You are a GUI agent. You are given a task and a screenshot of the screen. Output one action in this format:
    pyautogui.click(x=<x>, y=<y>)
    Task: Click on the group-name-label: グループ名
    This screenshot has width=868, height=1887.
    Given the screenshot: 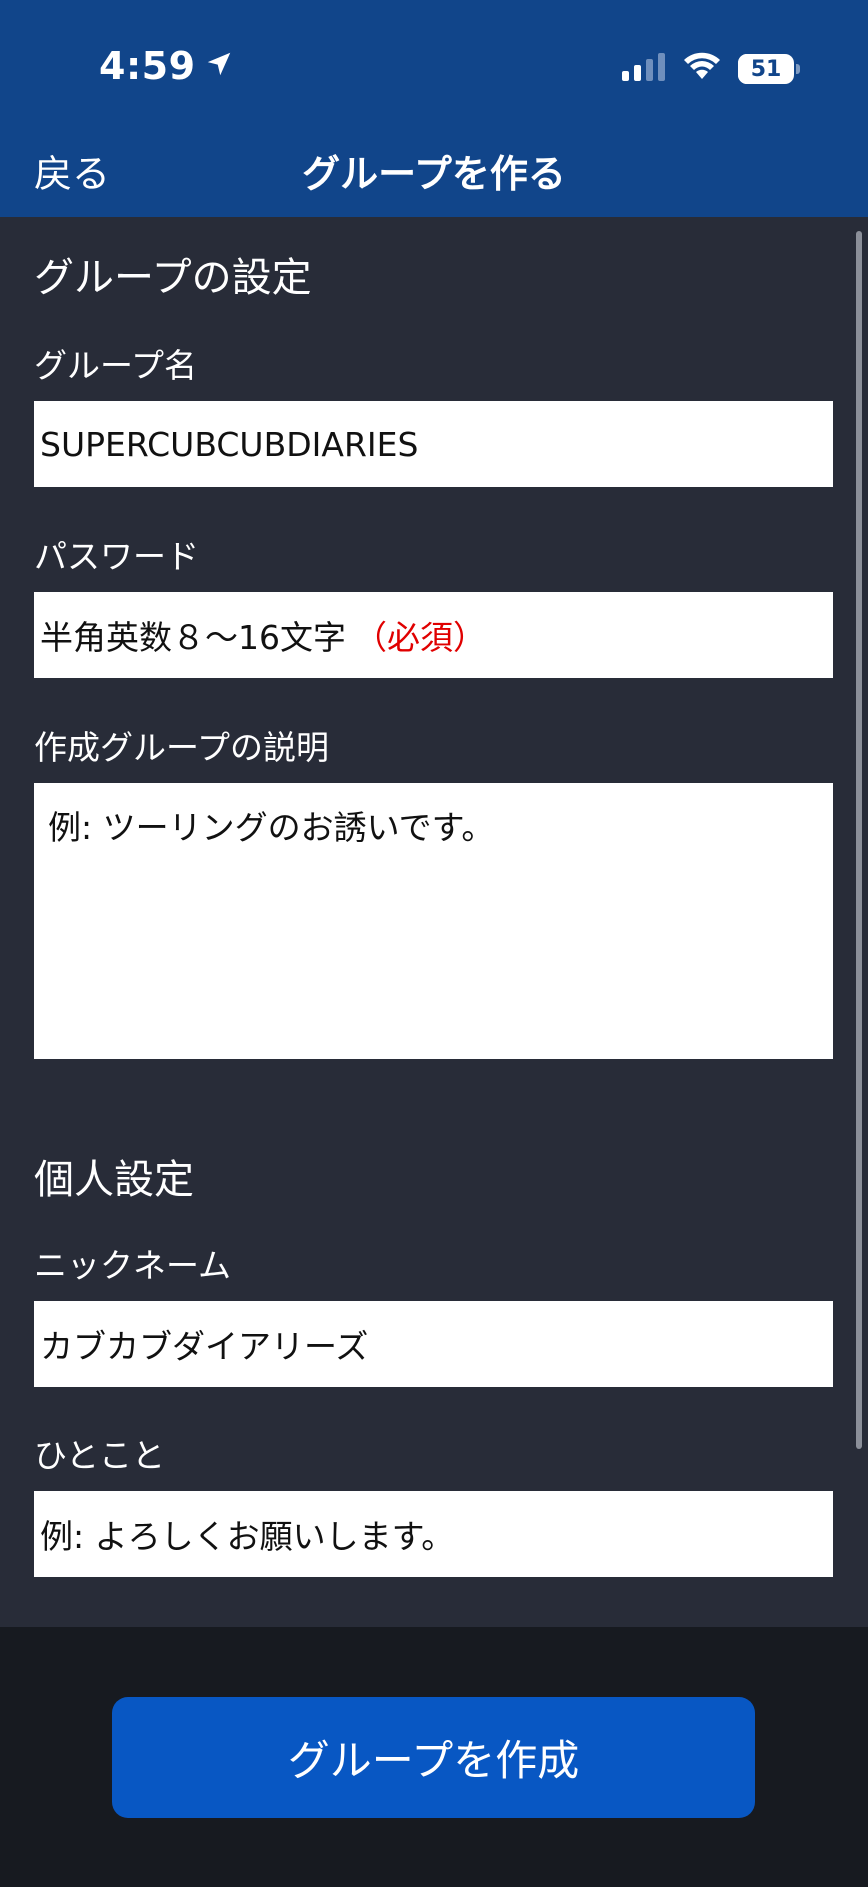 What is the action you would take?
    pyautogui.click(x=116, y=365)
    